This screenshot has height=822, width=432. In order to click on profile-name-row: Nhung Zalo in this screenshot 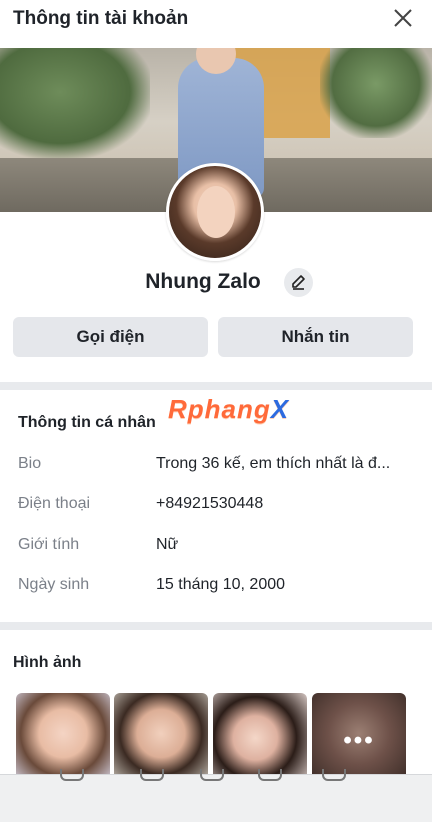, I will do `click(216, 282)`.